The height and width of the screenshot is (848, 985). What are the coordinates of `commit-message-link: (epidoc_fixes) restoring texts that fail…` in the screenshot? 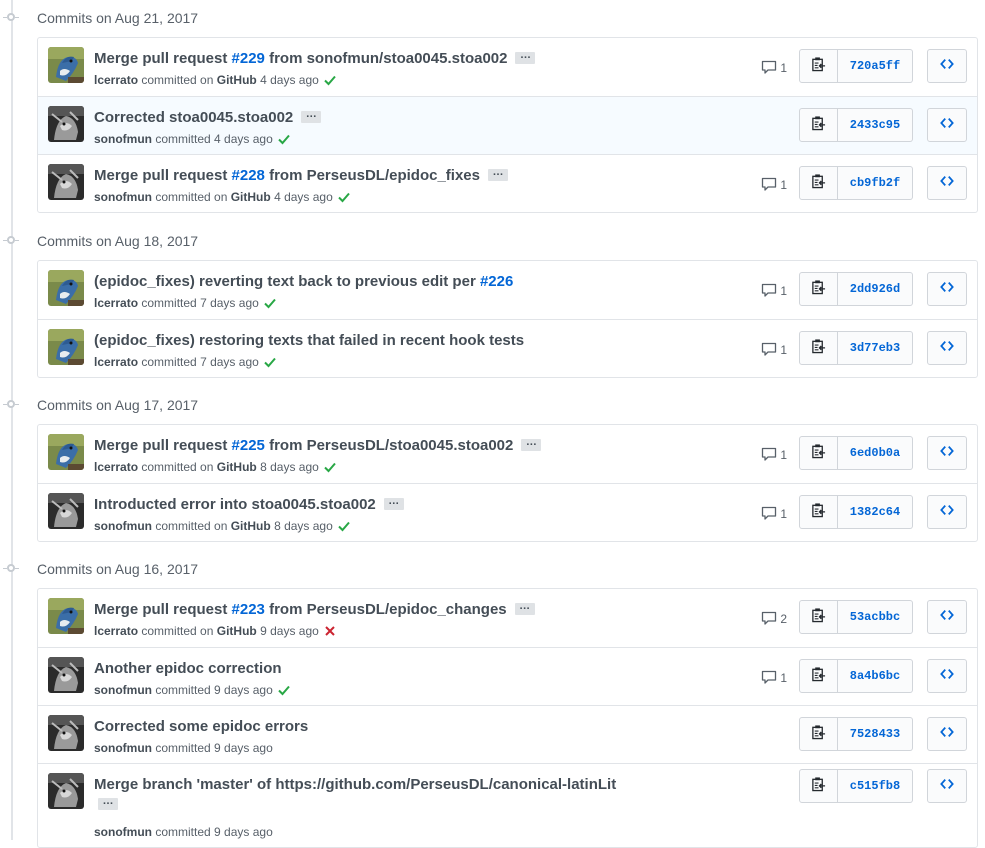 It's located at (309, 340).